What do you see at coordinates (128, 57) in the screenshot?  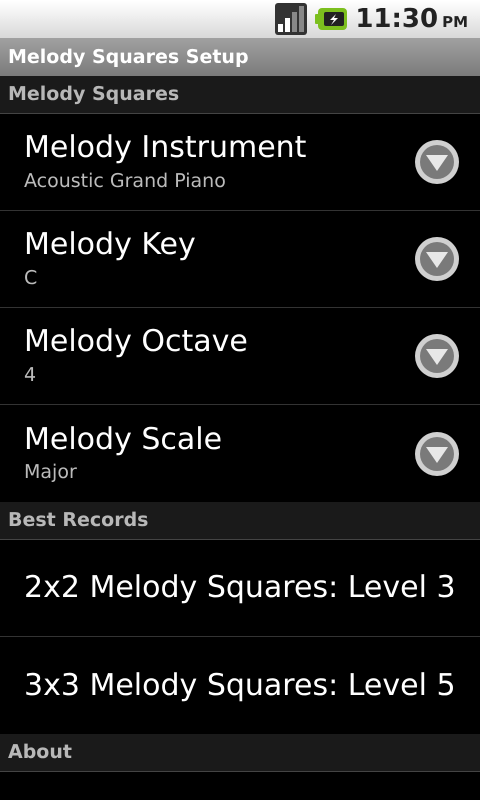 I see `window-title: Melody Squares Setup` at bounding box center [128, 57].